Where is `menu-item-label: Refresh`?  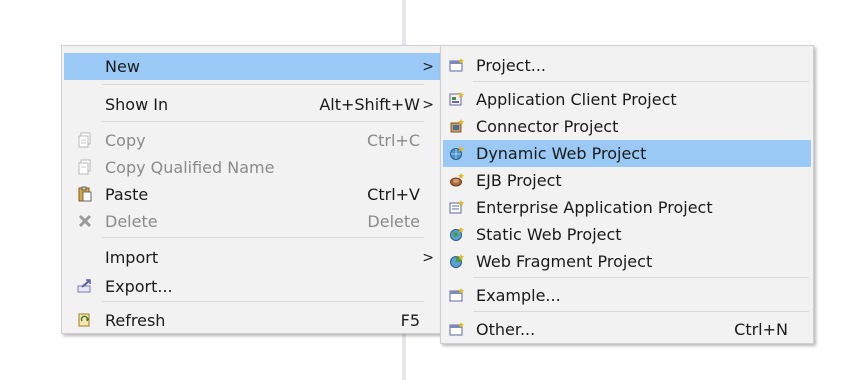
menu-item-label: Refresh is located at coordinates (135, 320).